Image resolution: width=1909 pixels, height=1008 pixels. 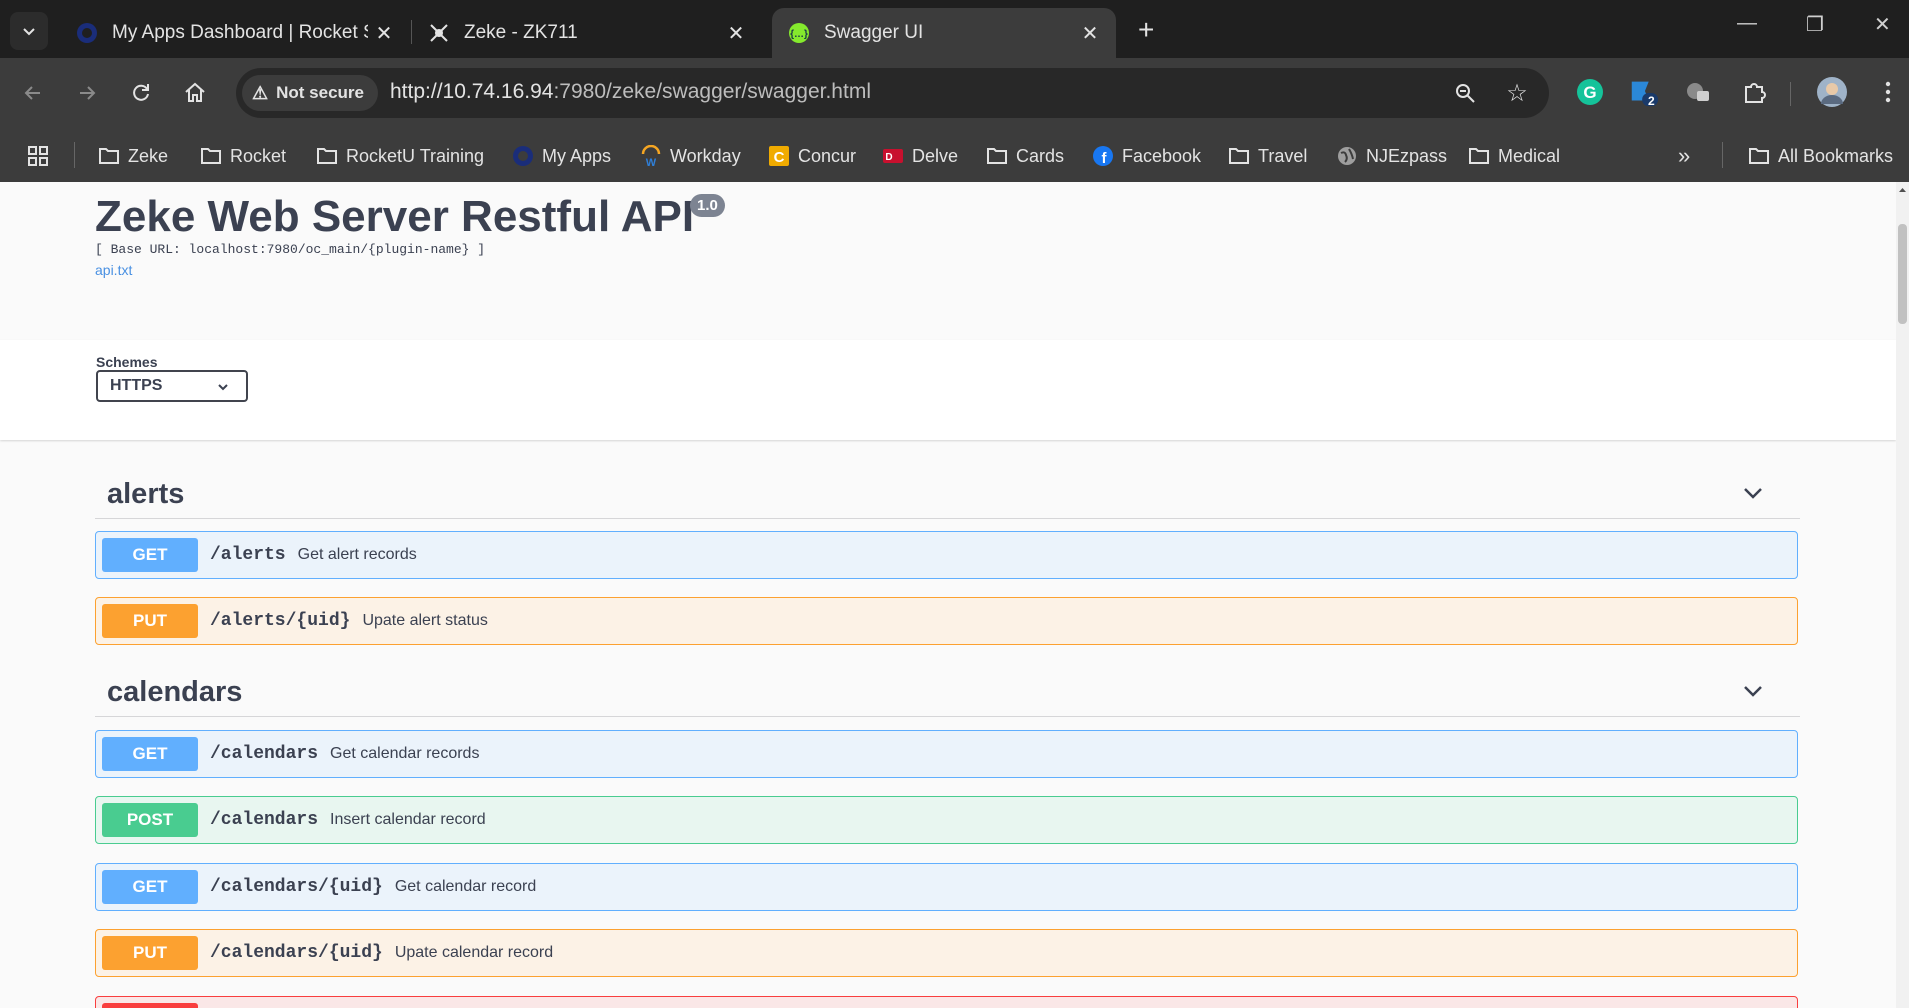 I want to click on bookmark-concur: C Concur, so click(x=812, y=156).